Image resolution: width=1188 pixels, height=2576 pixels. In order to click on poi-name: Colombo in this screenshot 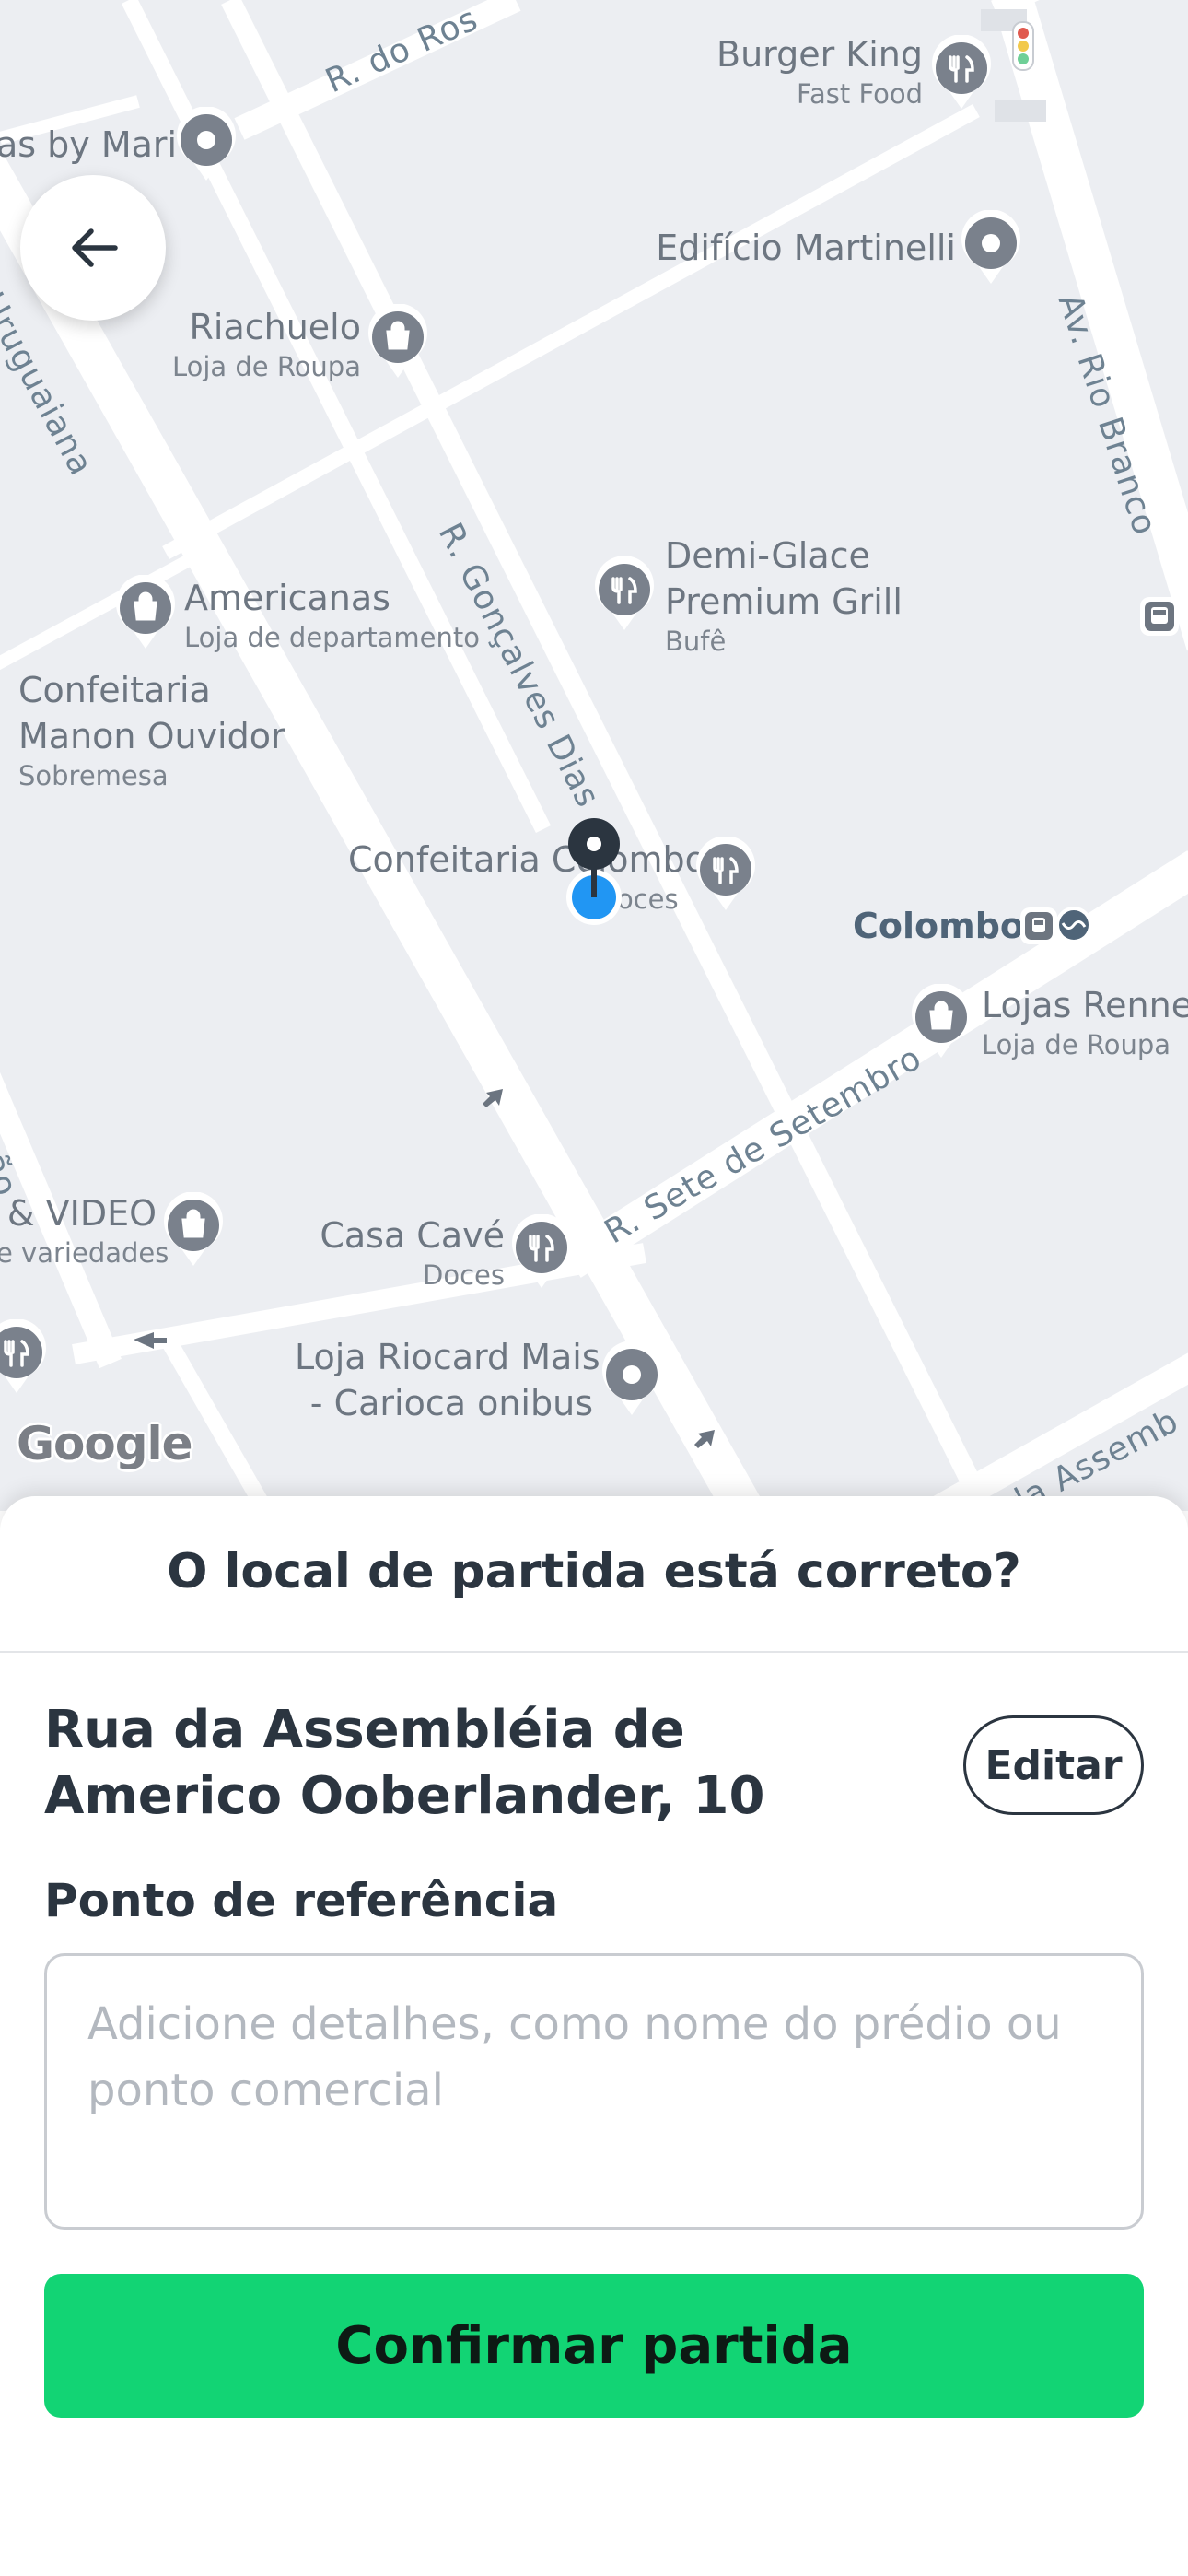, I will do `click(939, 926)`.